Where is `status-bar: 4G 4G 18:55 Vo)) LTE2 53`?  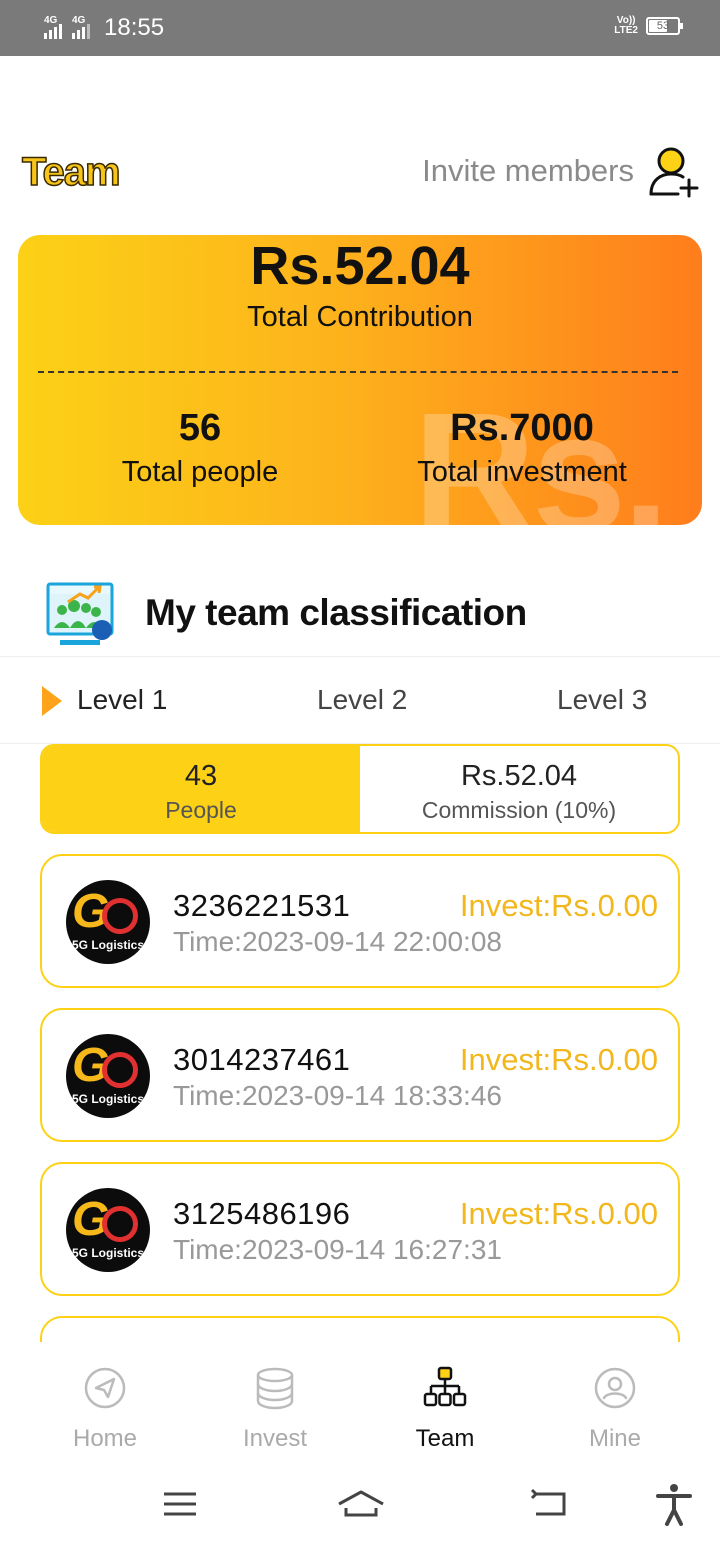 status-bar: 4G 4G 18:55 Vo)) LTE2 53 is located at coordinates (360, 28).